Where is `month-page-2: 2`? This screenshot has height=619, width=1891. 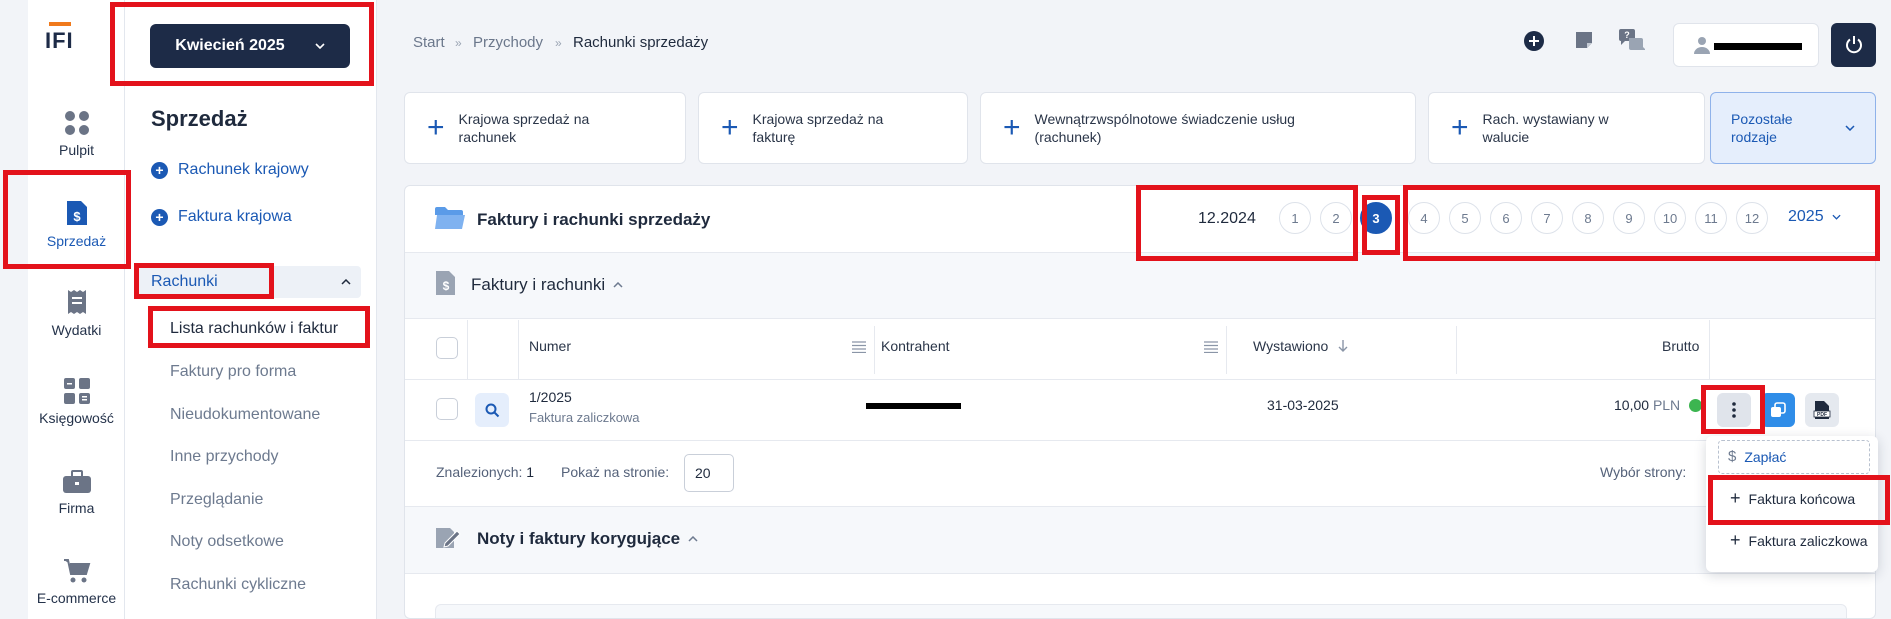 month-page-2: 2 is located at coordinates (1336, 218).